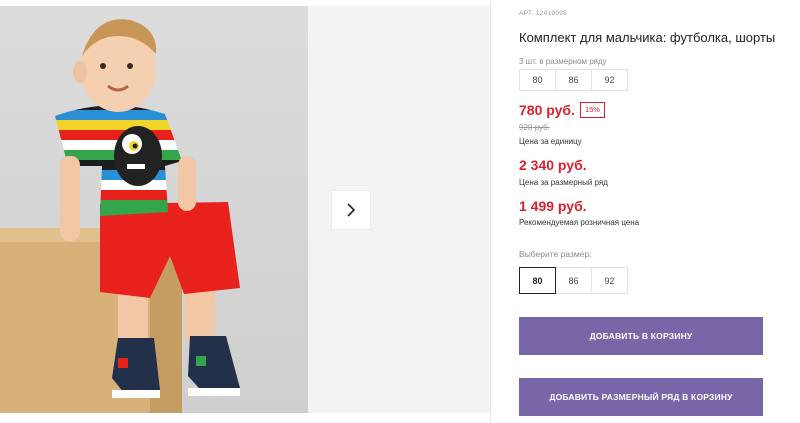  I want to click on unit-price-block: 780 руб. 15%, so click(562, 110).